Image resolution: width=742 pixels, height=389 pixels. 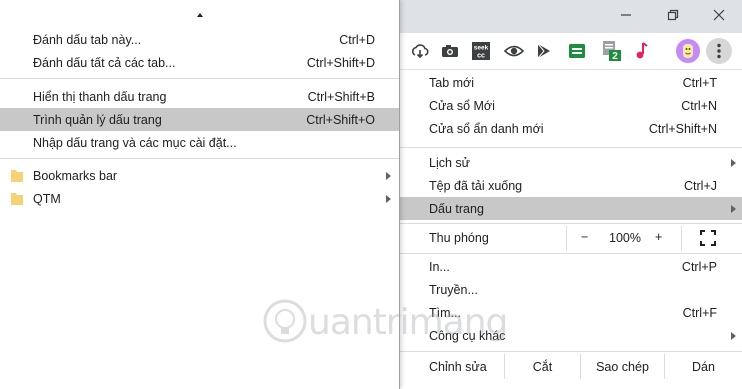 I want to click on menu-item-label: Tab mới, so click(x=452, y=82).